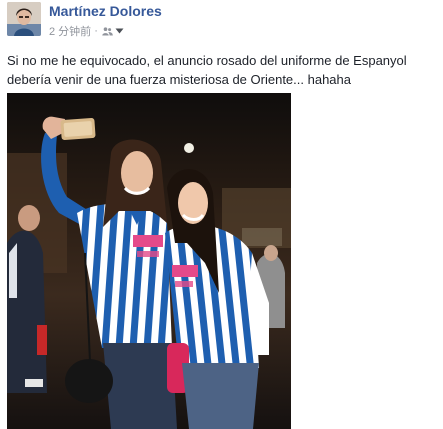  What do you see at coordinates (70, 31) in the screenshot?
I see `post-timestamp: 2 分钟前` at bounding box center [70, 31].